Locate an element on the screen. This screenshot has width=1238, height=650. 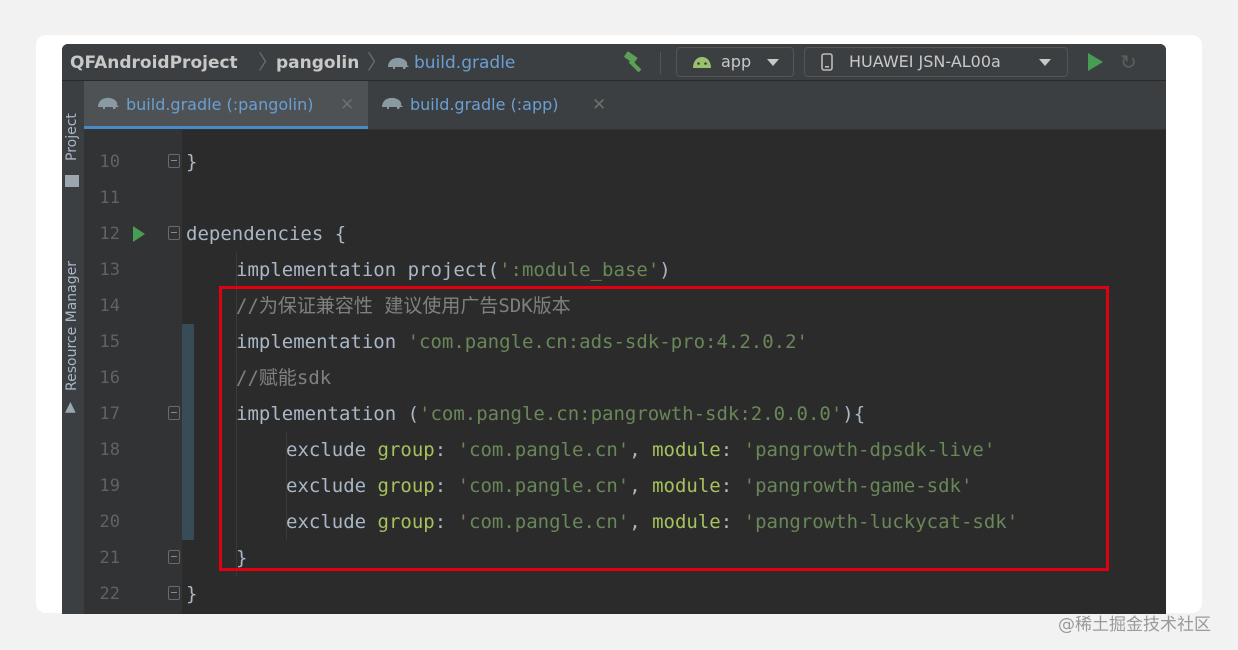
tool-window-sidebar: Project Resource Manager ▲ is located at coordinates (73, 347).